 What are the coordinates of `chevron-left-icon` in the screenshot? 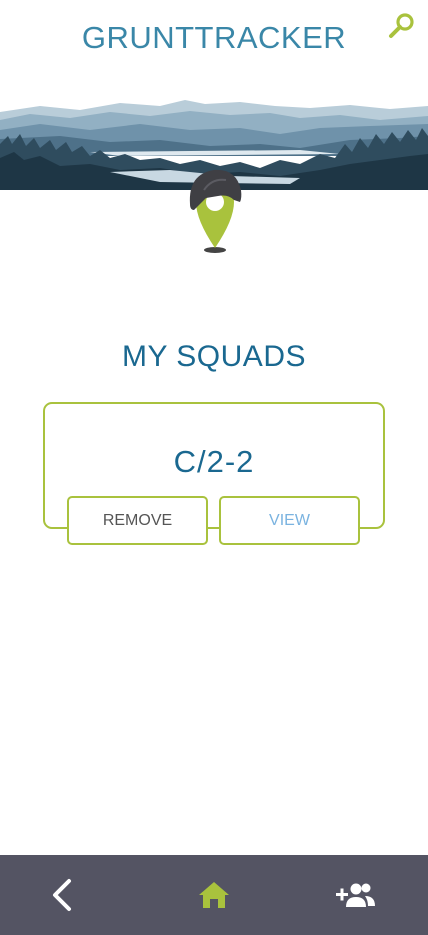 It's located at (62, 895).